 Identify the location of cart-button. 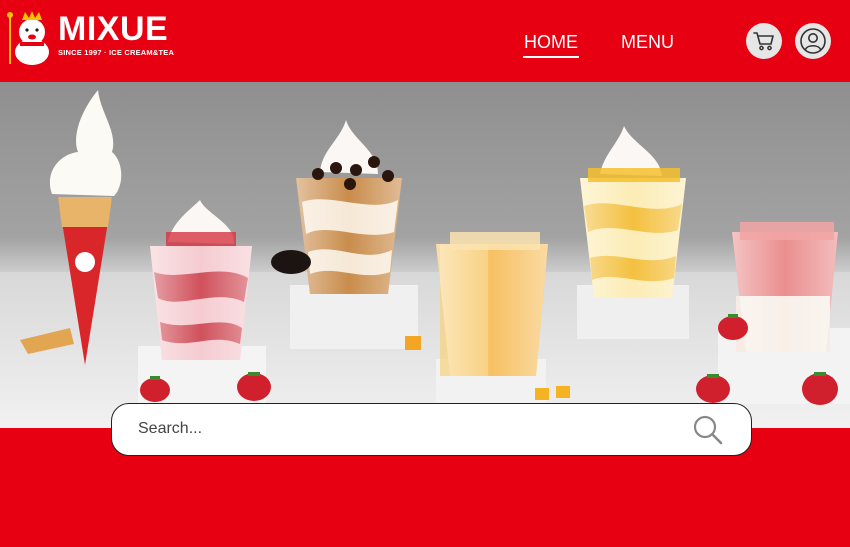
(764, 41).